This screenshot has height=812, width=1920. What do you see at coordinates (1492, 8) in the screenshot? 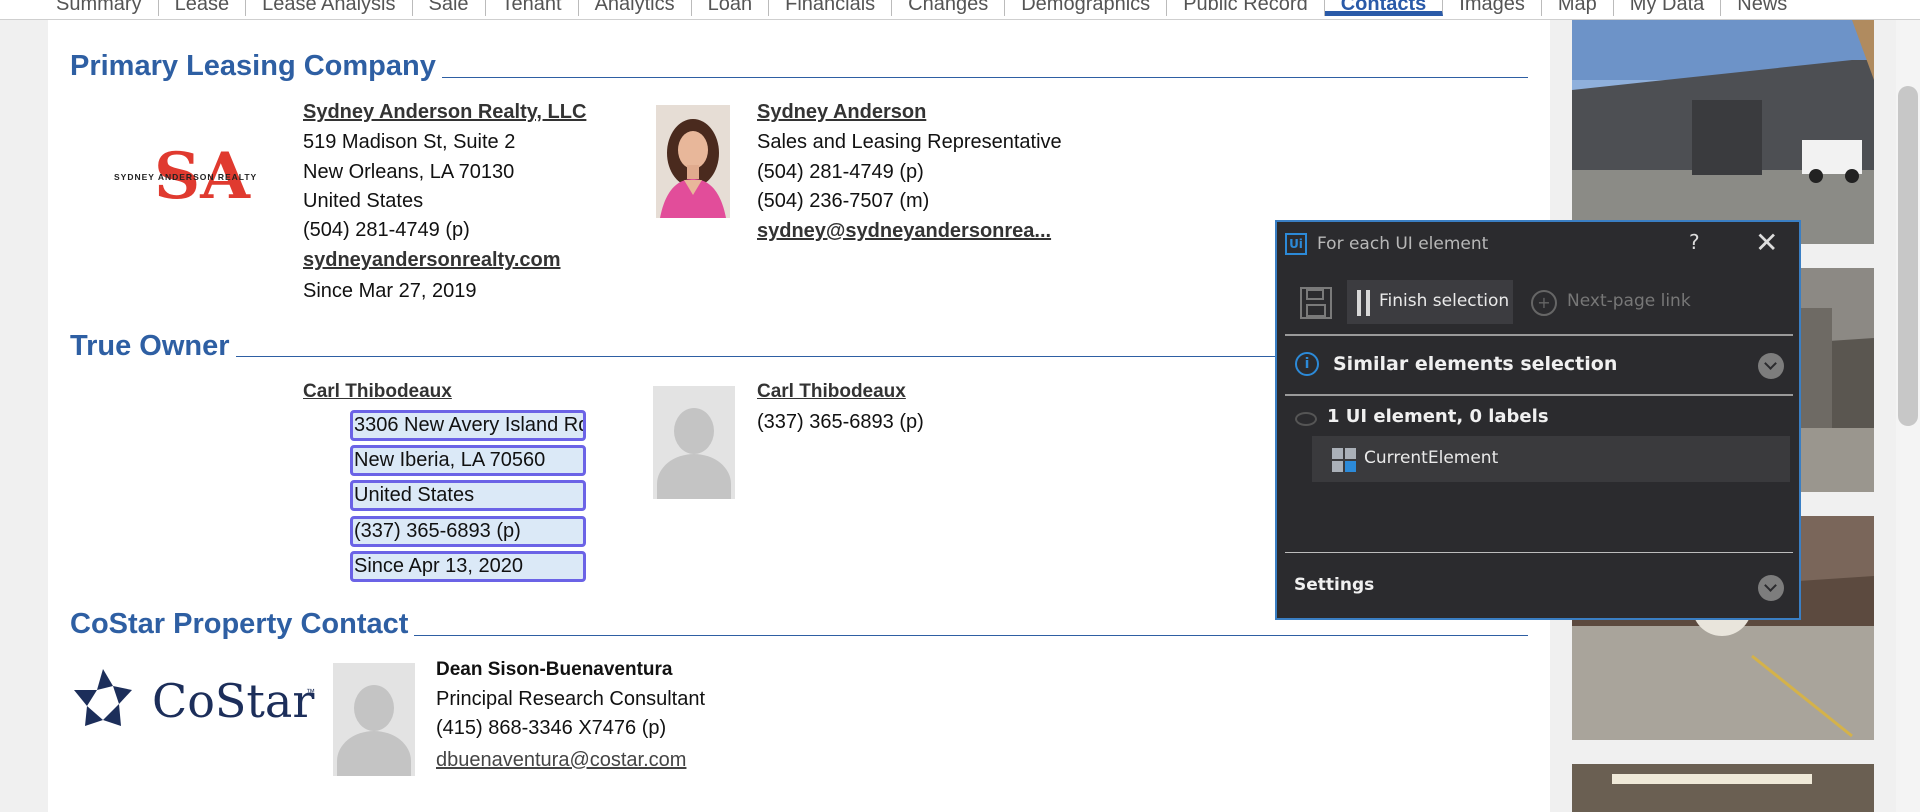
I see `nav-tab: Images` at bounding box center [1492, 8].